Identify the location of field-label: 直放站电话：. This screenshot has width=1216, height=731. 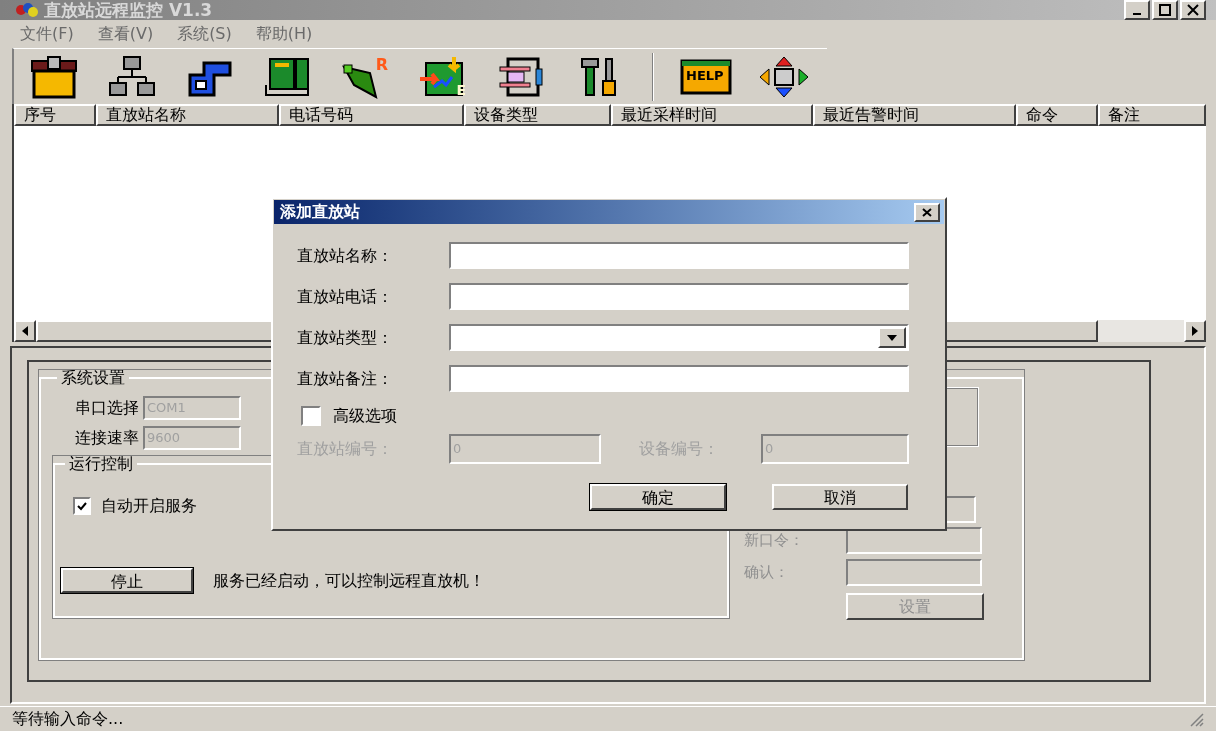
(345, 296).